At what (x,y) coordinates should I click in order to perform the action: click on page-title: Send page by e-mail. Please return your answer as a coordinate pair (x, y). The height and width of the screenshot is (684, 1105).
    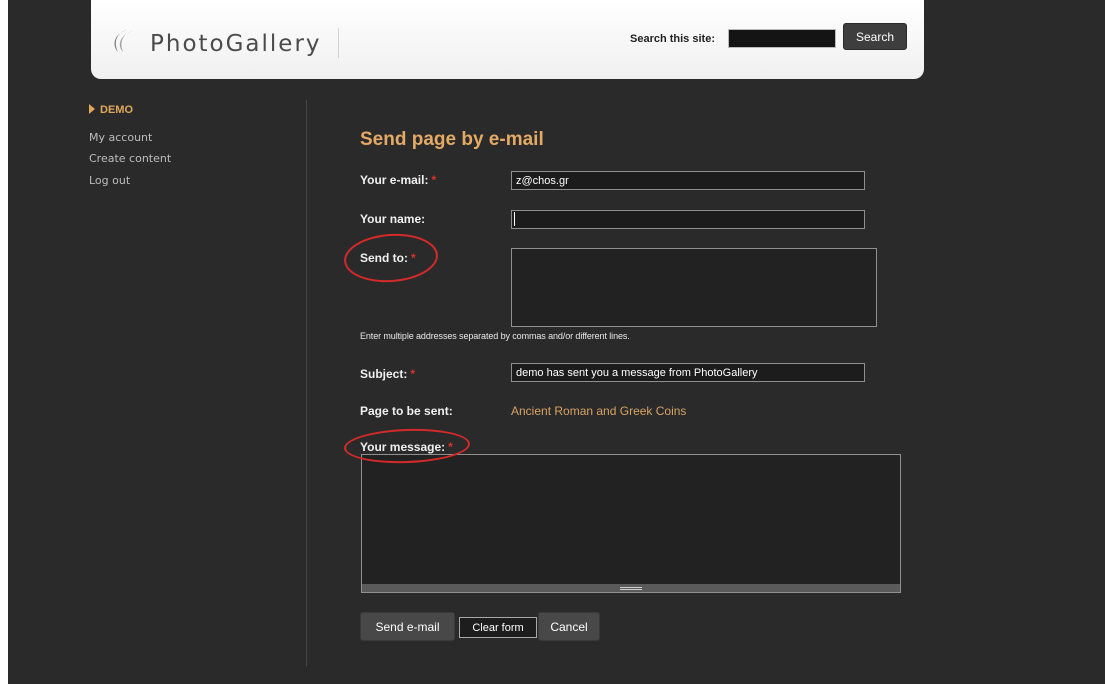
    Looking at the image, I should click on (452, 139).